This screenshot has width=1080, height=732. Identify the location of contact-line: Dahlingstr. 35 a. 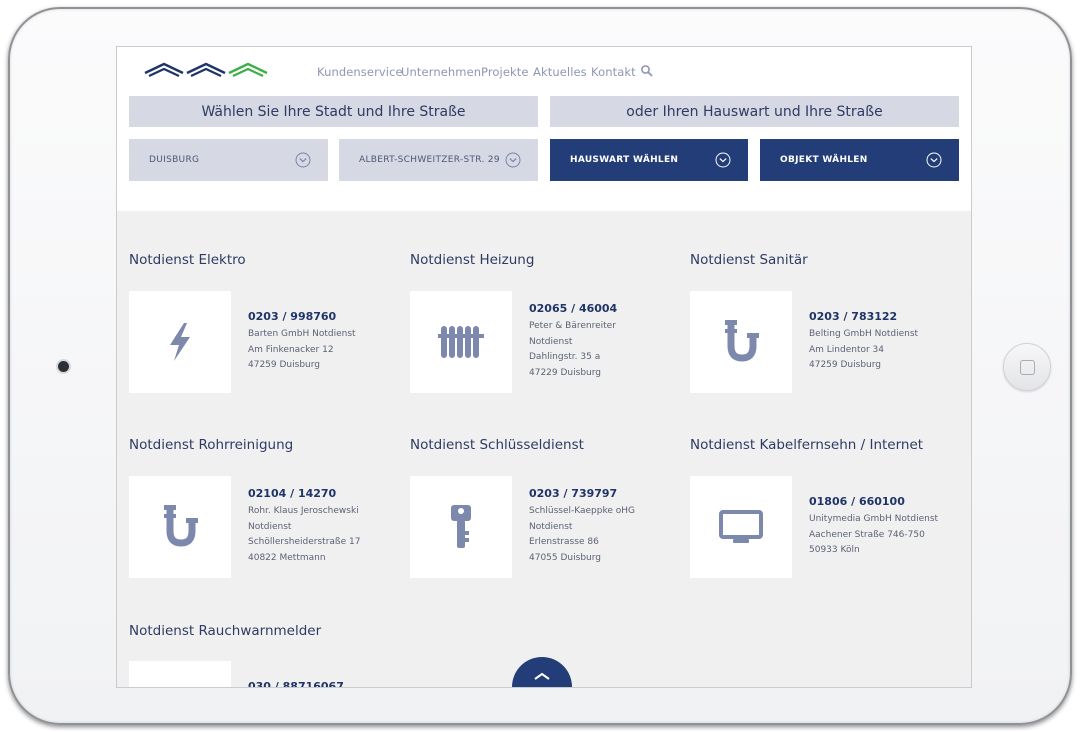
(565, 357).